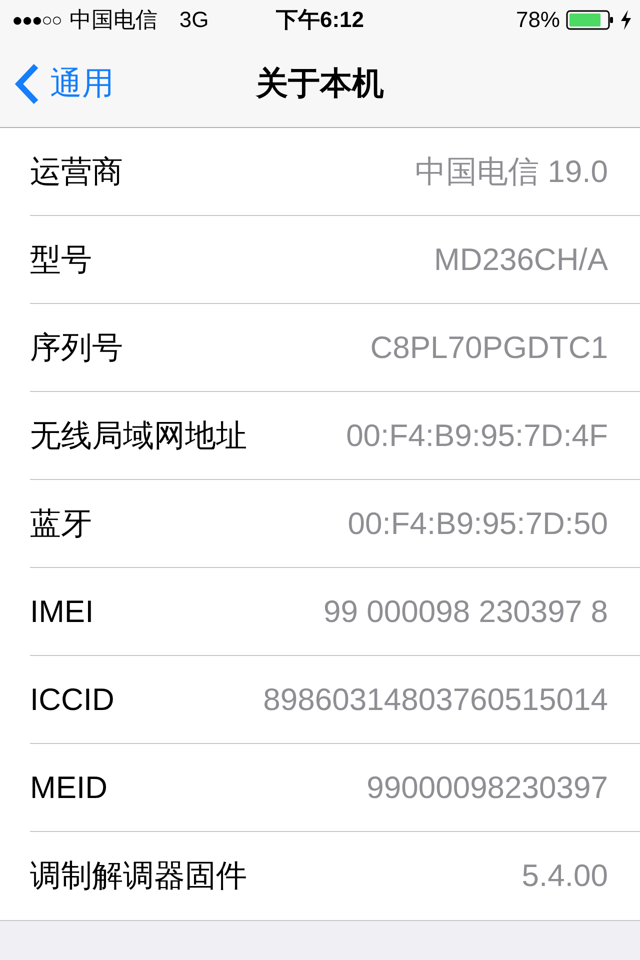 This screenshot has width=640, height=960. What do you see at coordinates (62, 612) in the screenshot?
I see `row-label: IMEI` at bounding box center [62, 612].